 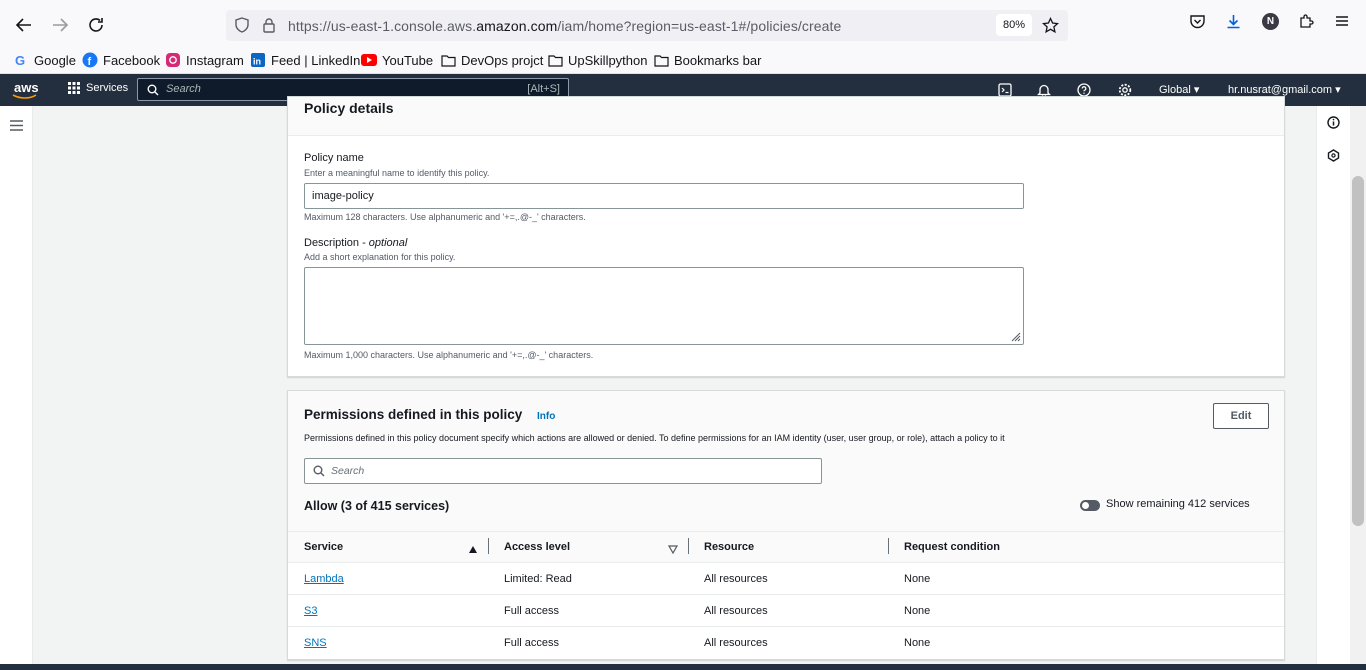 What do you see at coordinates (96, 25) in the screenshot?
I see `reload-icon` at bounding box center [96, 25].